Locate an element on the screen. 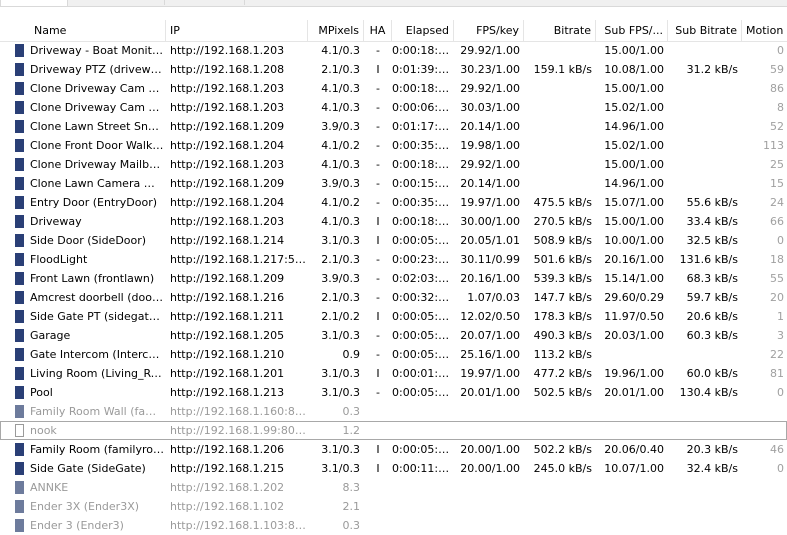 Image resolution: width=787 pixels, height=535 pixels. camera-ip: http://192.168.1.203 is located at coordinates (227, 88).